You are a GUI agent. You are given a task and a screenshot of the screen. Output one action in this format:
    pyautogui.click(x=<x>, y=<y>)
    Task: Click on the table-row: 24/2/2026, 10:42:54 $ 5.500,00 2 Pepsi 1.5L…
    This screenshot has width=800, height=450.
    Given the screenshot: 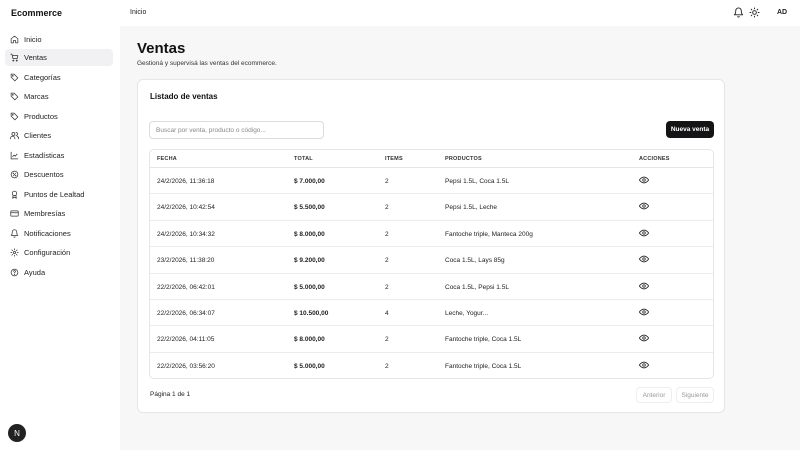 What is the action you would take?
    pyautogui.click(x=431, y=207)
    